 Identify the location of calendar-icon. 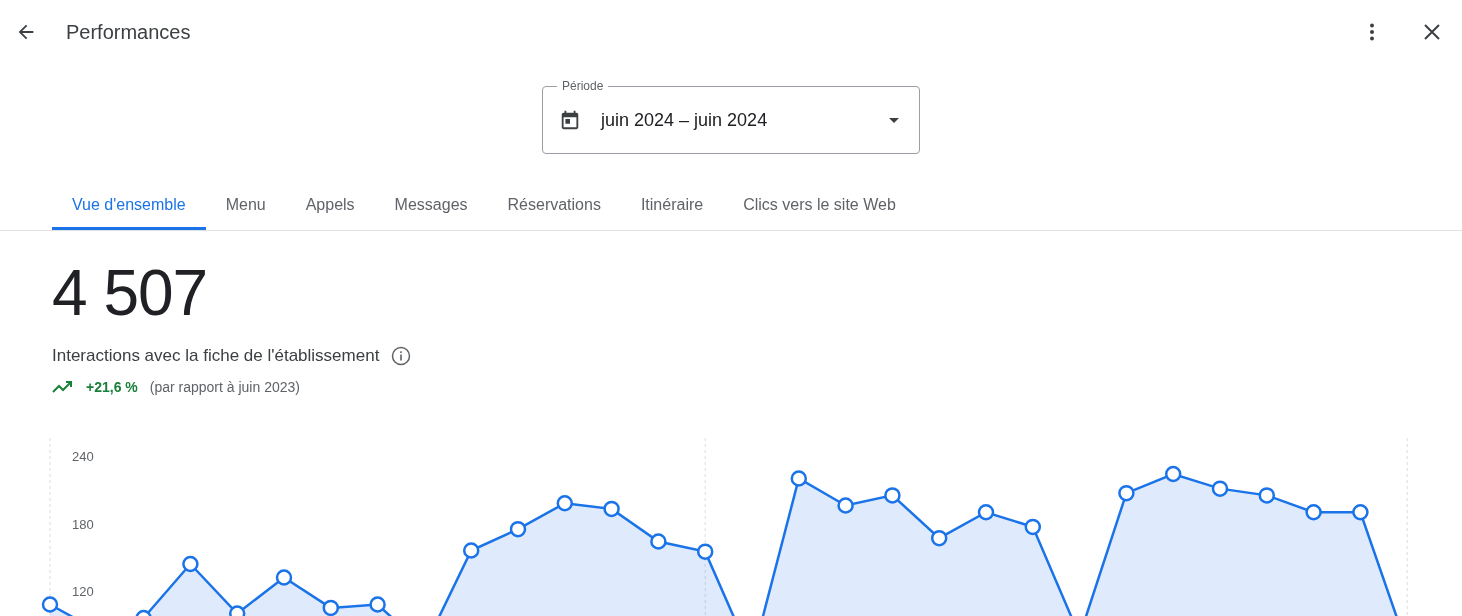
(570, 120).